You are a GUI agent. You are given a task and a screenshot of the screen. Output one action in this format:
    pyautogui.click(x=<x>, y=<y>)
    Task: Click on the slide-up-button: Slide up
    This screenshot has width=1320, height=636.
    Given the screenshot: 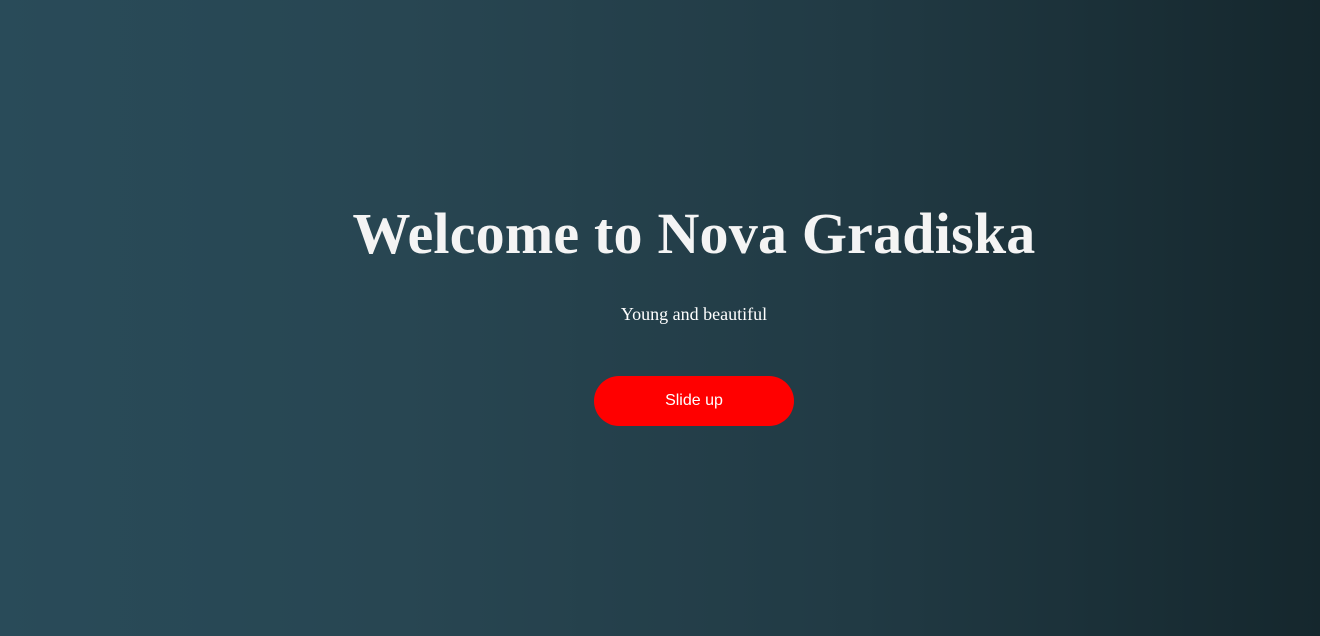 What is the action you would take?
    pyautogui.click(x=694, y=401)
    